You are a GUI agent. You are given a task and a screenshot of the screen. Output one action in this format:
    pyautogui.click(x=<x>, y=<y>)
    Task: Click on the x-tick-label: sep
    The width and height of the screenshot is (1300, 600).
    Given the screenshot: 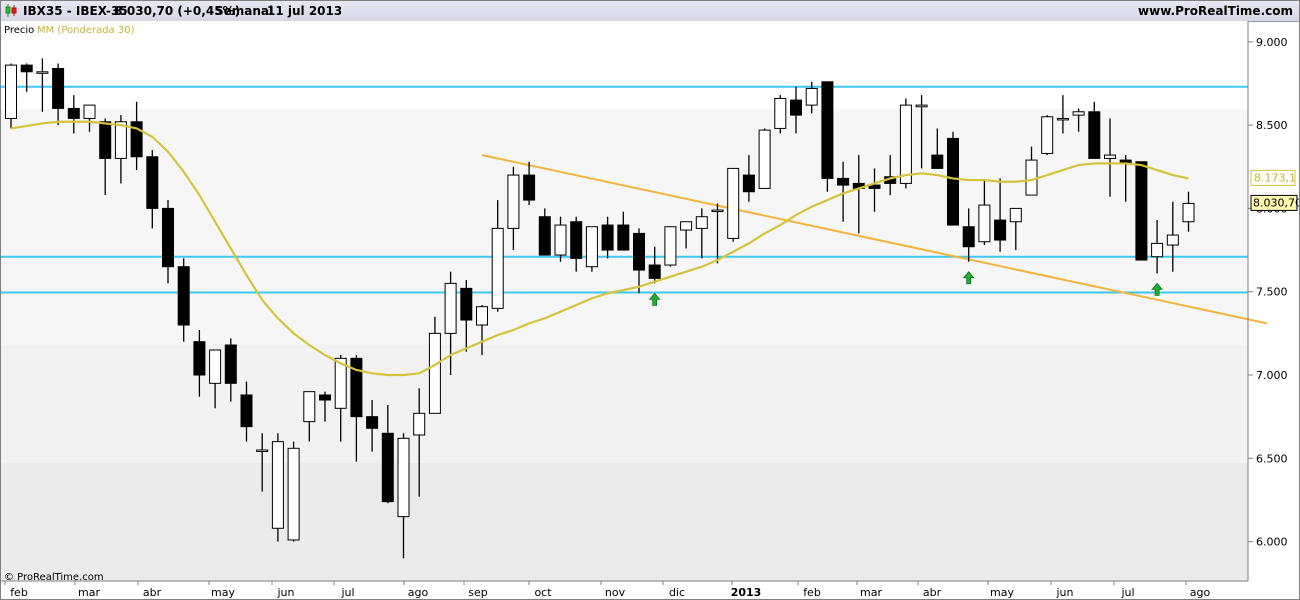 What is the action you would take?
    pyautogui.click(x=477, y=592)
    